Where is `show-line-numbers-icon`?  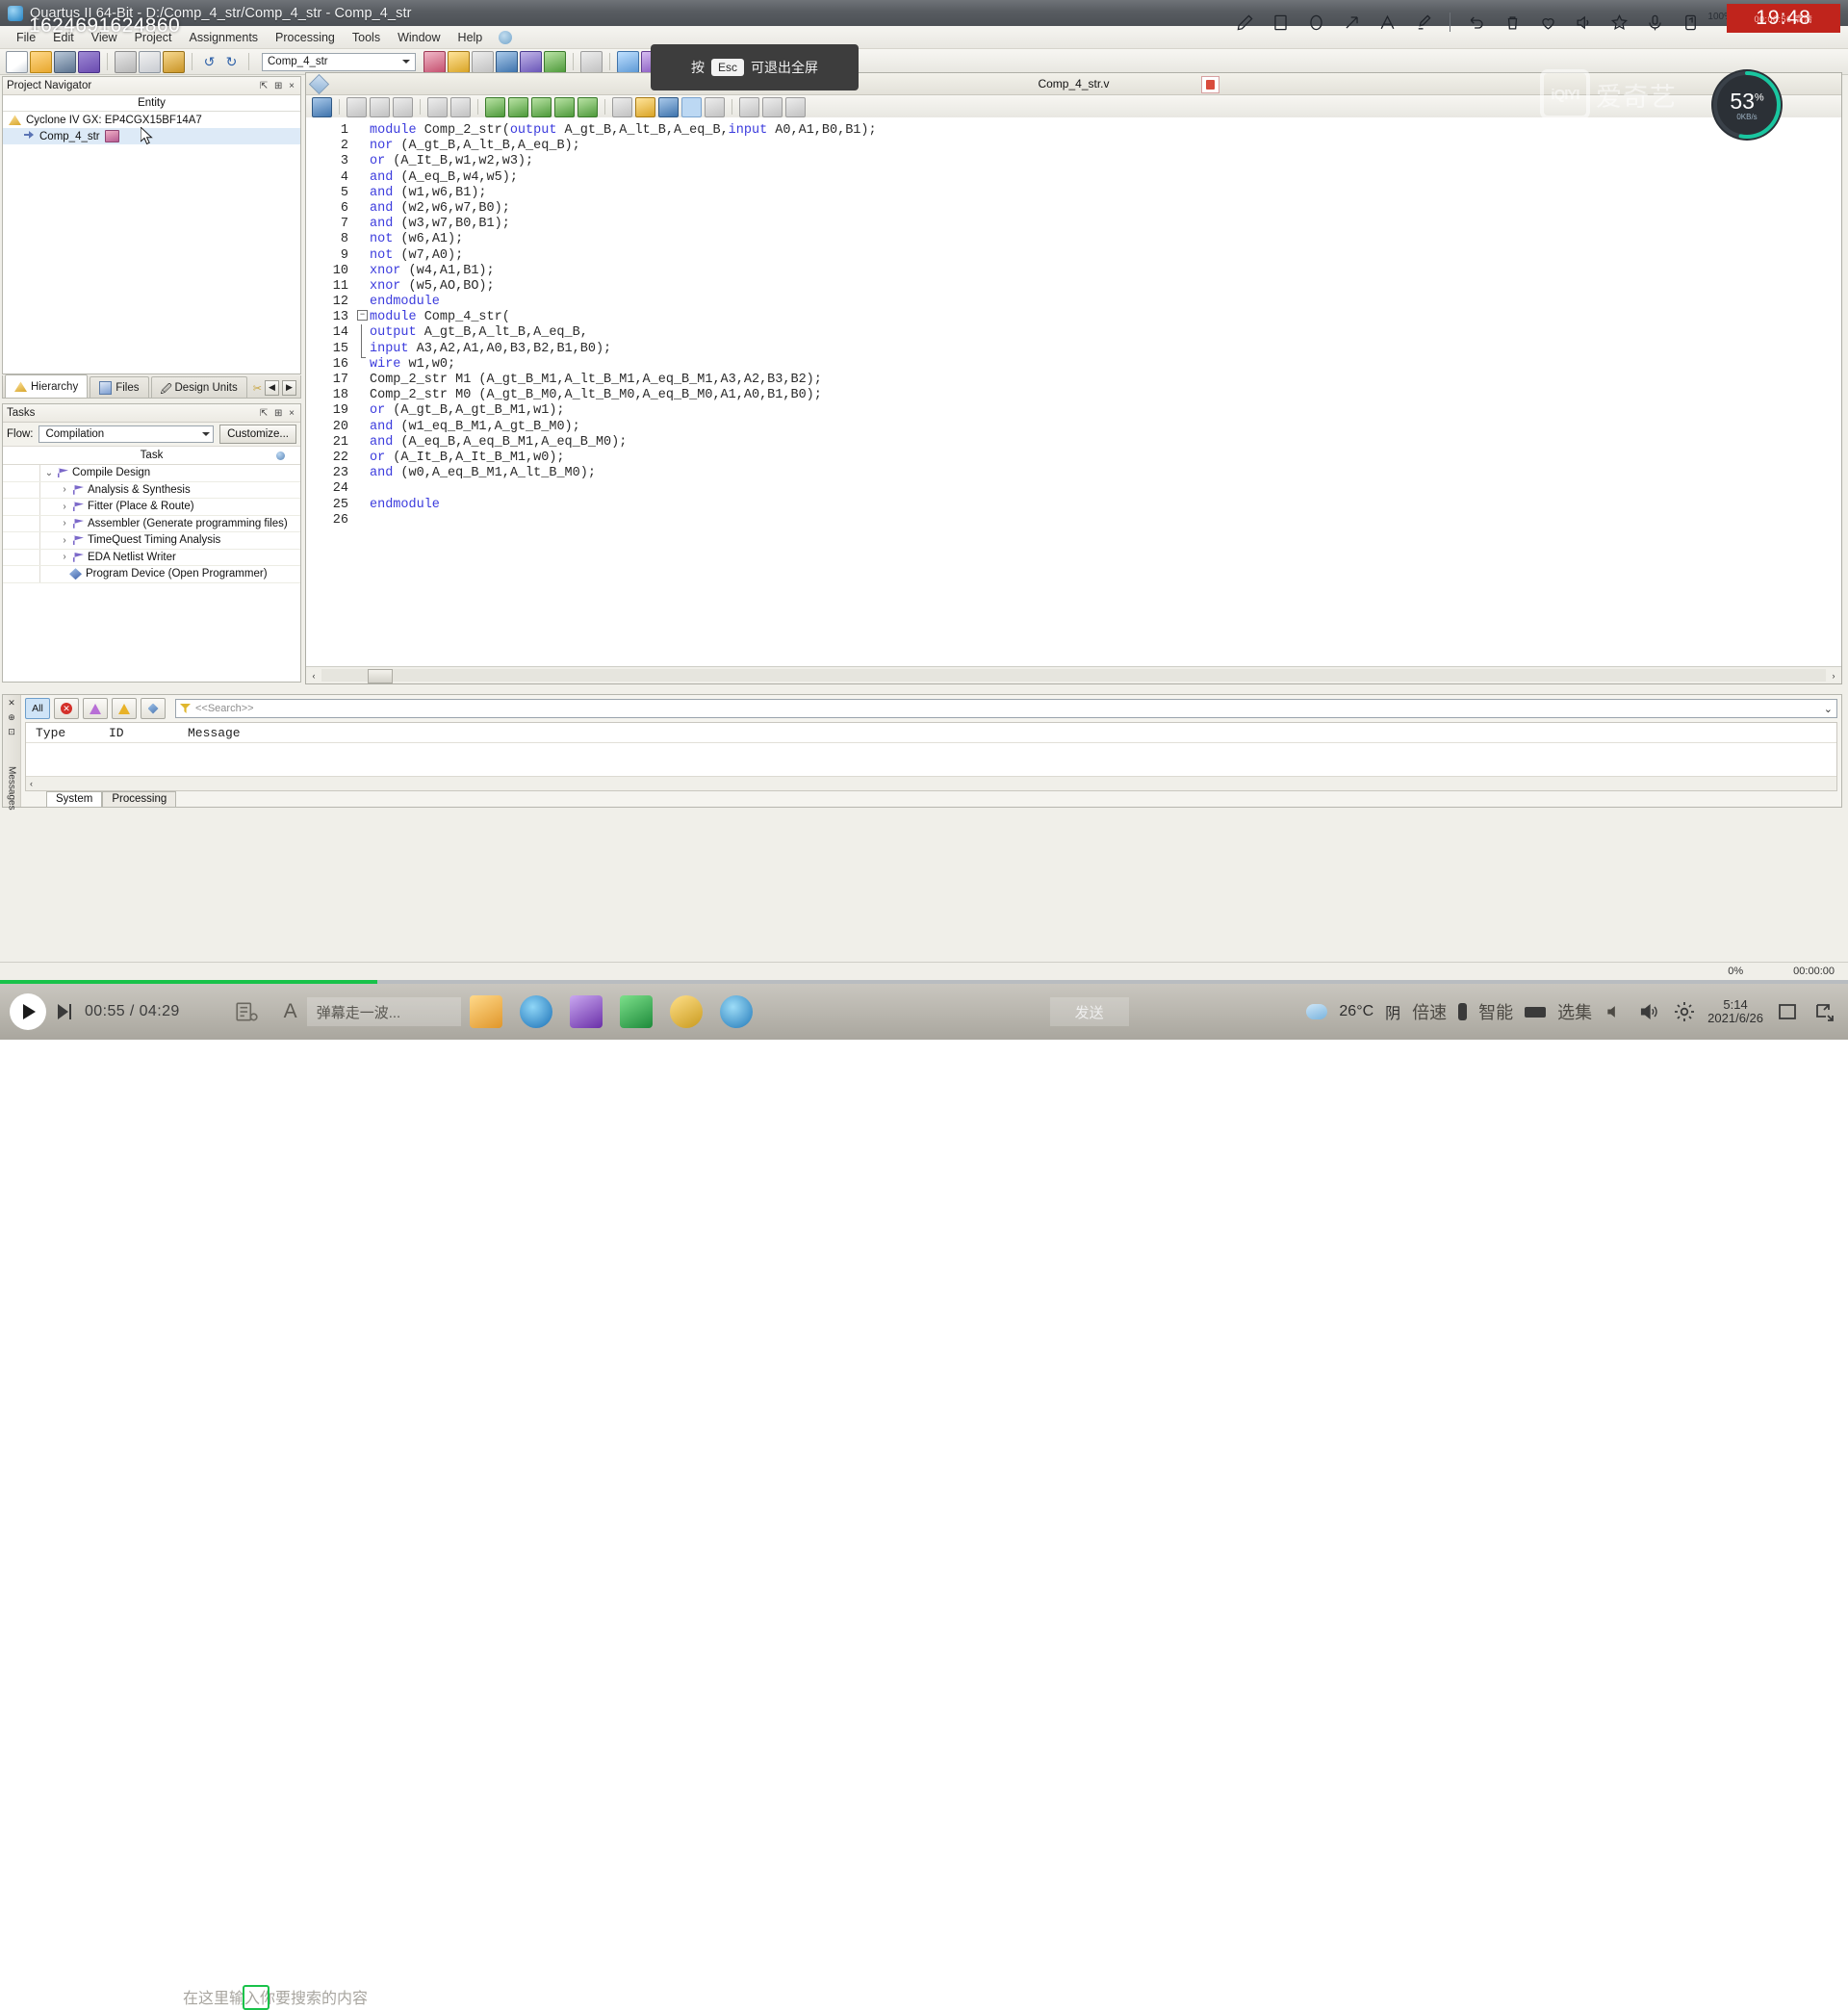
show-line-numbers-icon is located at coordinates (691, 107).